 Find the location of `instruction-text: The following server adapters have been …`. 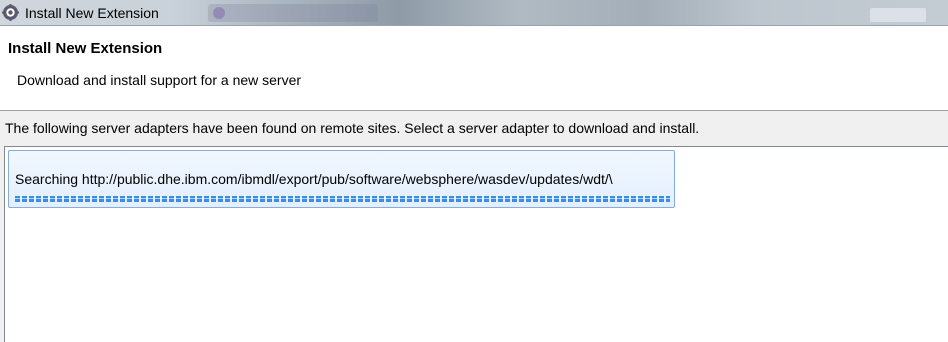

instruction-text: The following server adapters have been … is located at coordinates (352, 128).